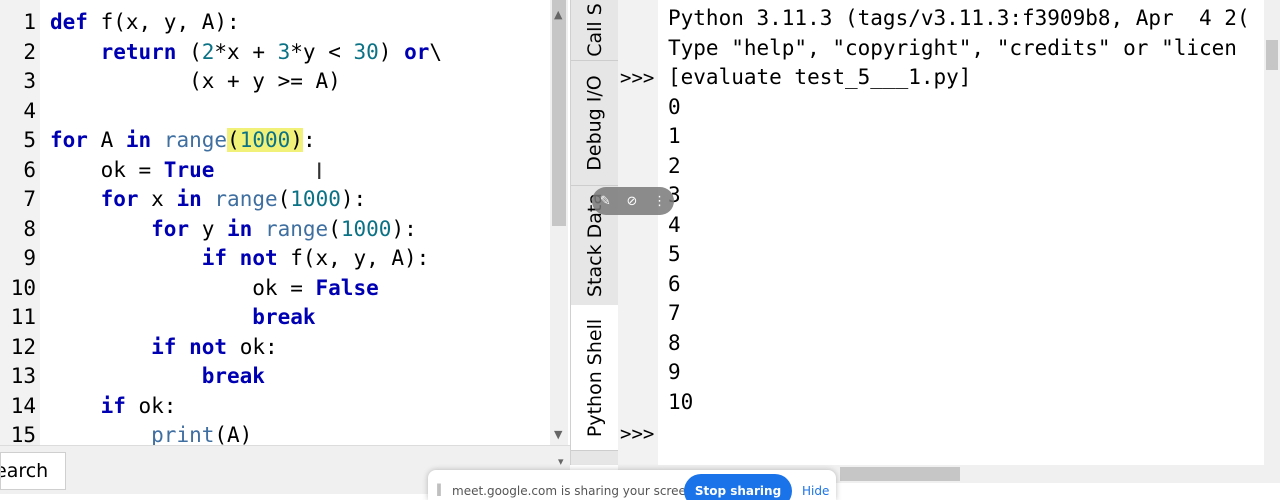 The height and width of the screenshot is (500, 1280). I want to click on line-number: 1, so click(29, 22).